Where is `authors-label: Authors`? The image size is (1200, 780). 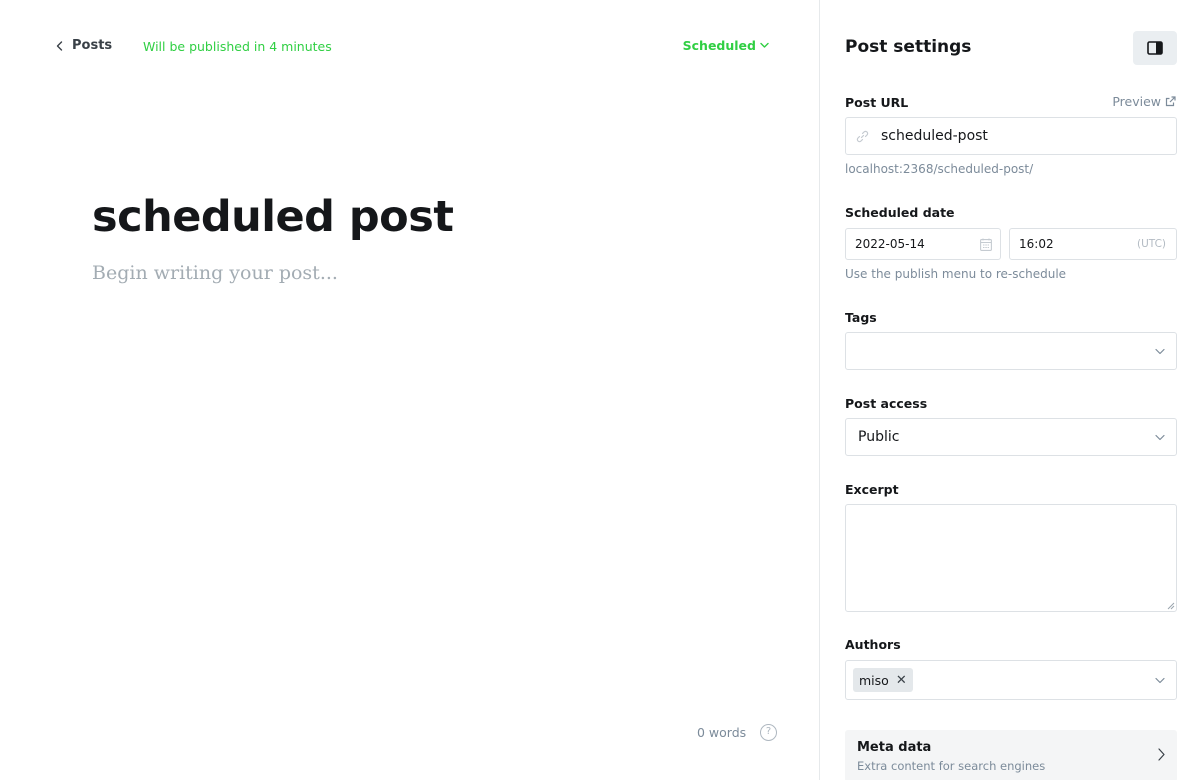
authors-label: Authors is located at coordinates (873, 644).